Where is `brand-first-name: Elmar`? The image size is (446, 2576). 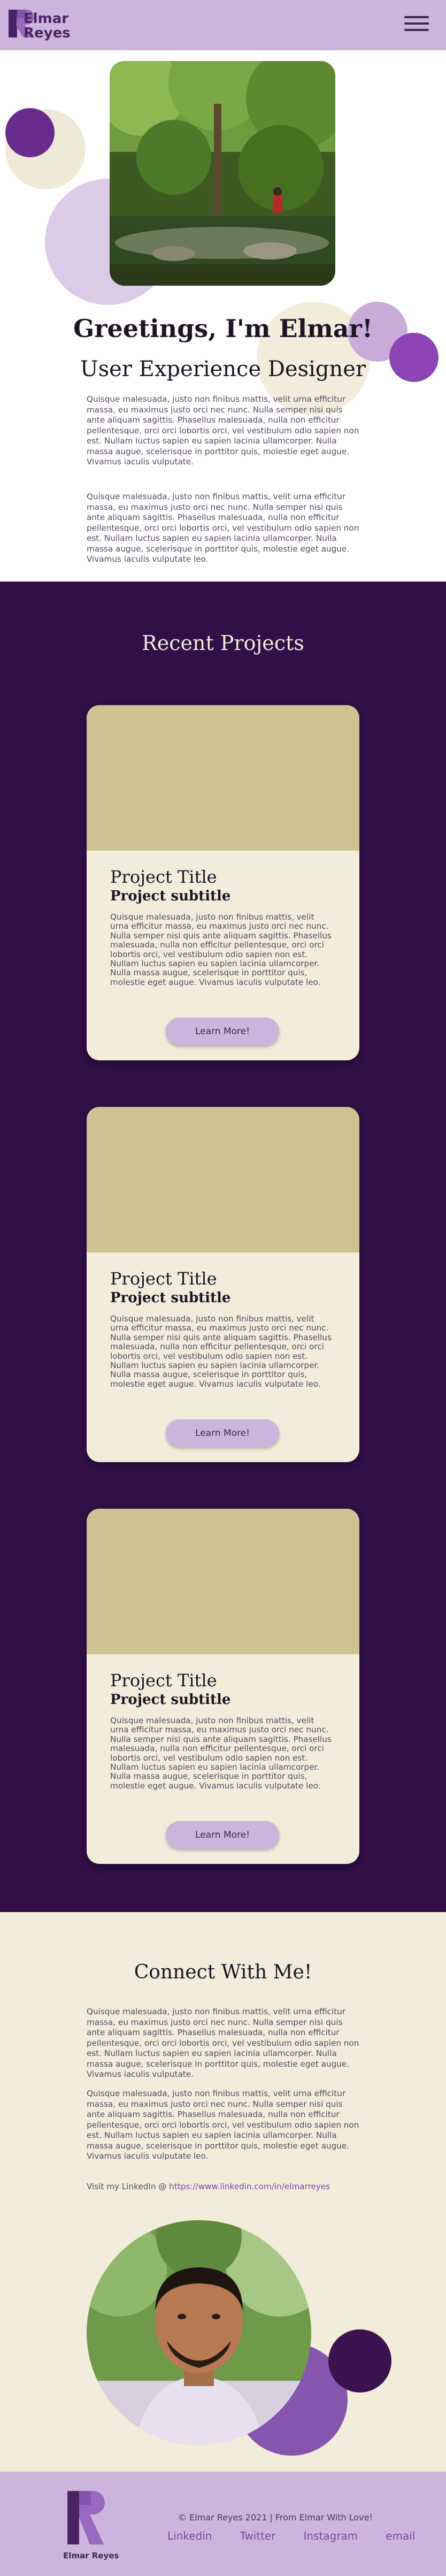 brand-first-name: Elmar is located at coordinates (46, 19).